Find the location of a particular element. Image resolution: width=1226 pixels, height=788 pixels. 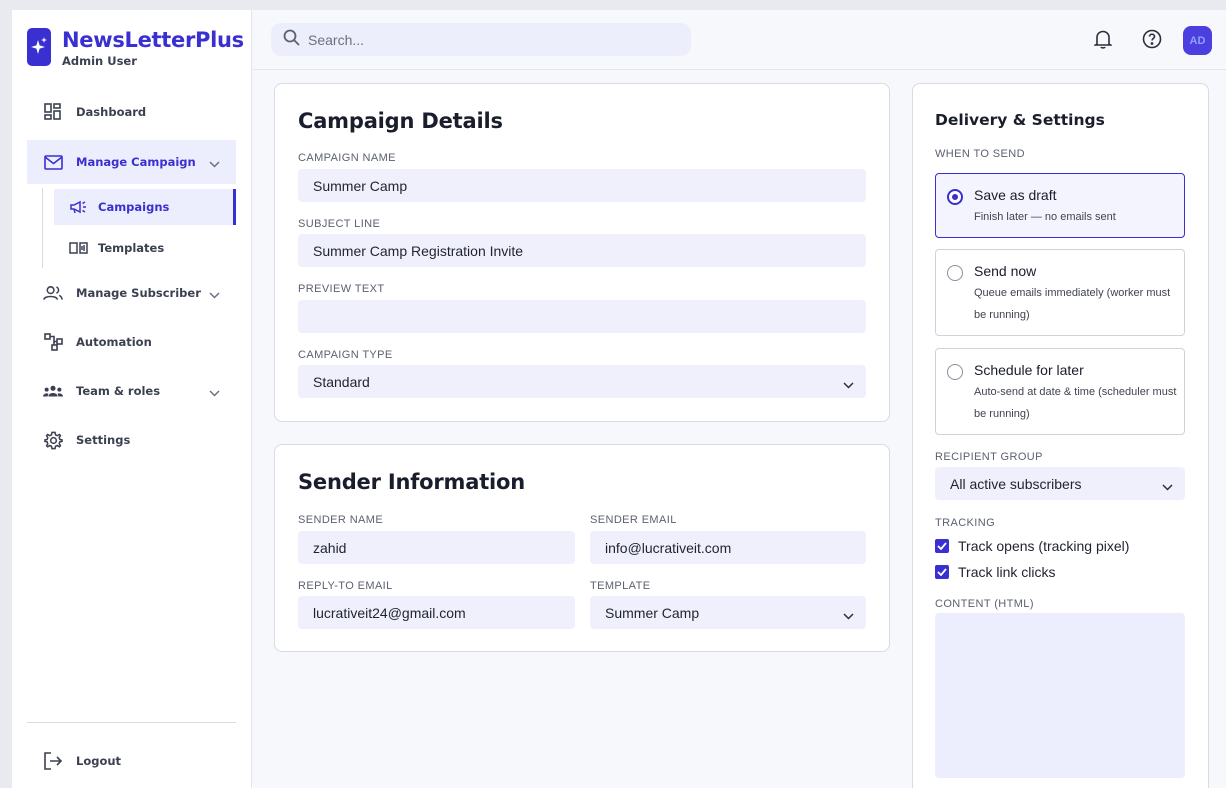

sidebar-item-label: Dashboard is located at coordinates (111, 112).